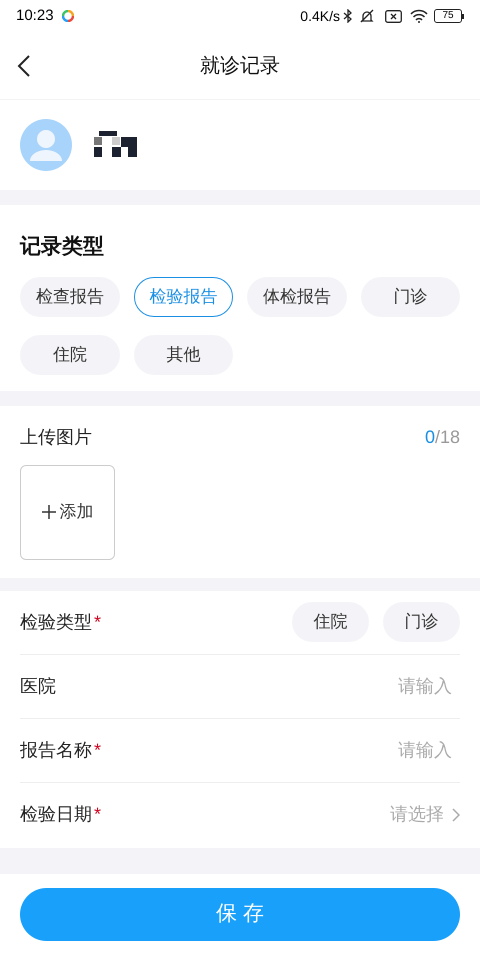 Image resolution: width=480 pixels, height=960 pixels. What do you see at coordinates (49, 512) in the screenshot?
I see `plus-icon` at bounding box center [49, 512].